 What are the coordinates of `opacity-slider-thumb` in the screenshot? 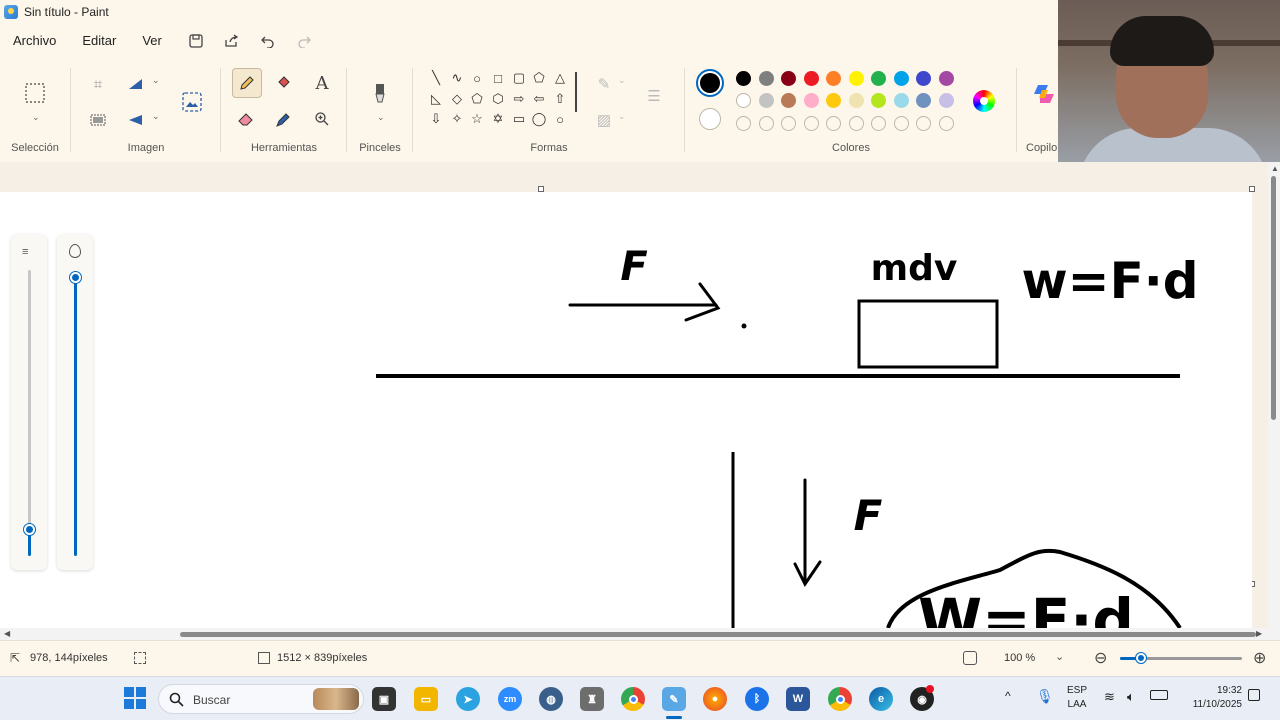 It's located at (75, 277).